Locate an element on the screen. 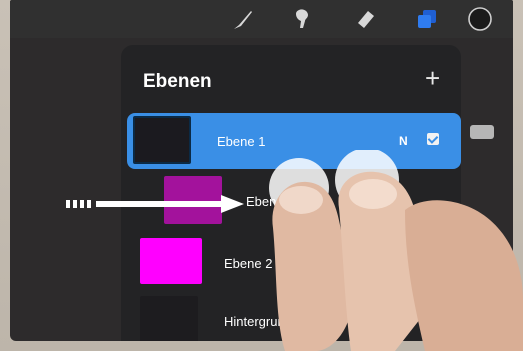 The height and width of the screenshot is (351, 523). drag-direction-arrow is located at coordinates (155, 204).